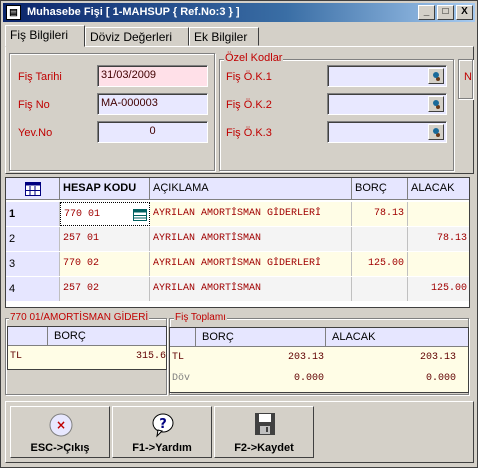 The image size is (478, 468). Describe the element at coordinates (251, 189) in the screenshot. I see `col-aciklama: AÇIKLAMA` at that location.